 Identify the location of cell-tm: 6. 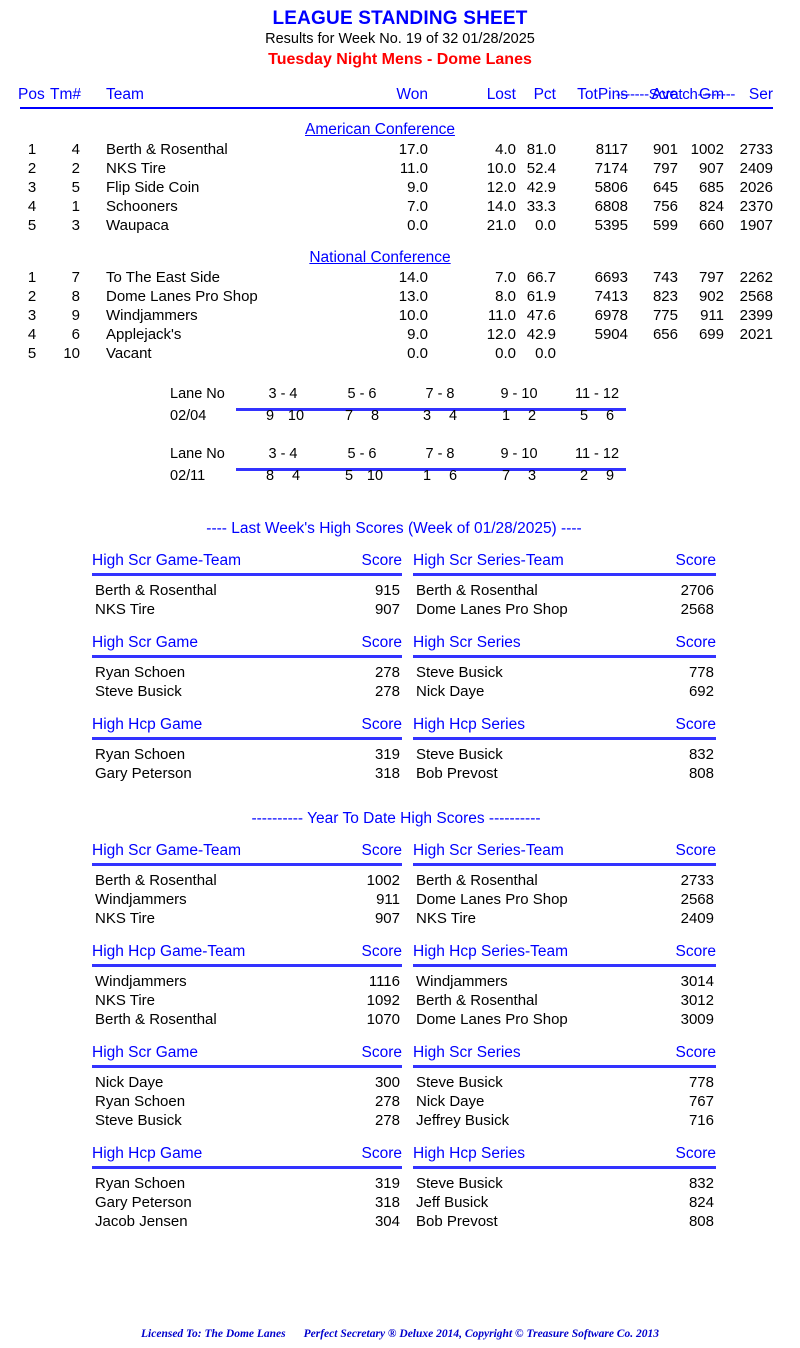
(75, 334).